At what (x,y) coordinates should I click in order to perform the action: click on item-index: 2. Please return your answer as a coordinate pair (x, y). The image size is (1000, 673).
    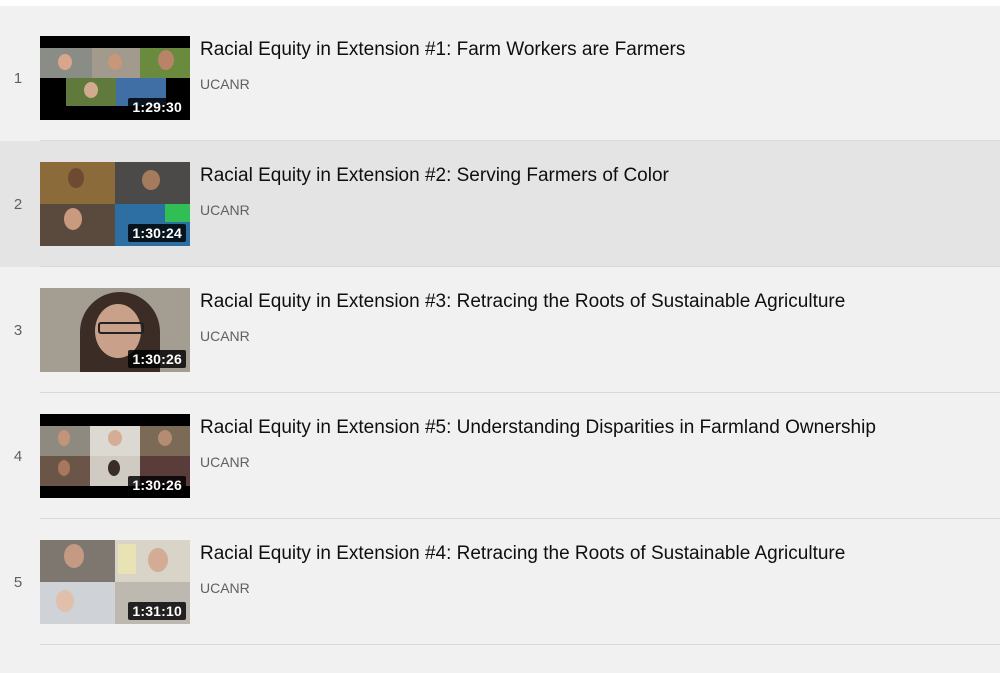
    Looking at the image, I should click on (18, 204).